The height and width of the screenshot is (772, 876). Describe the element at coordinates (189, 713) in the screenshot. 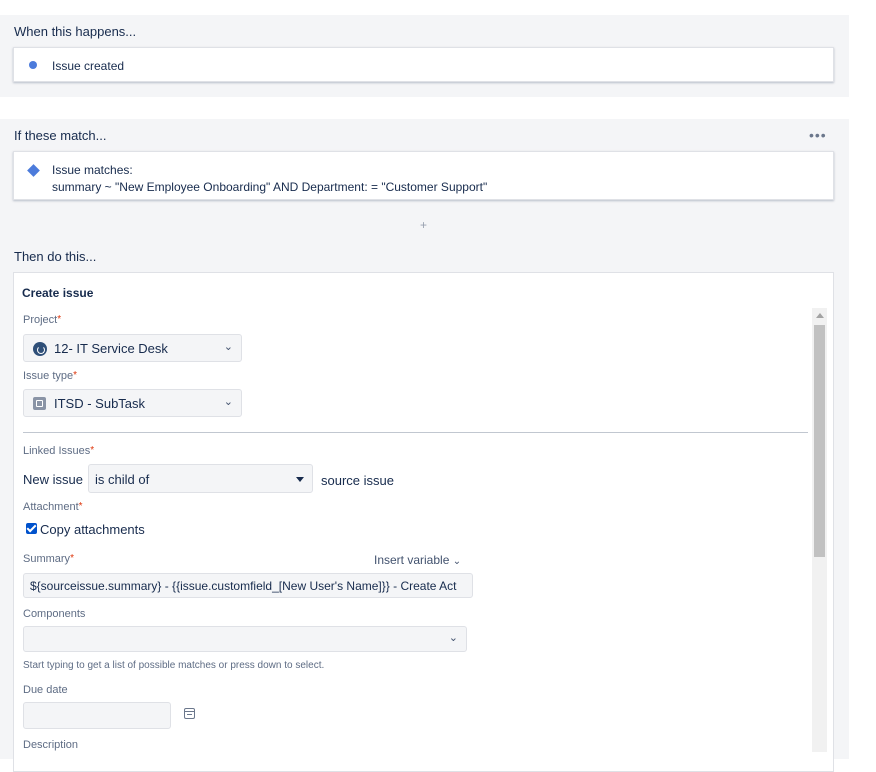

I see `calendar-icon` at that location.